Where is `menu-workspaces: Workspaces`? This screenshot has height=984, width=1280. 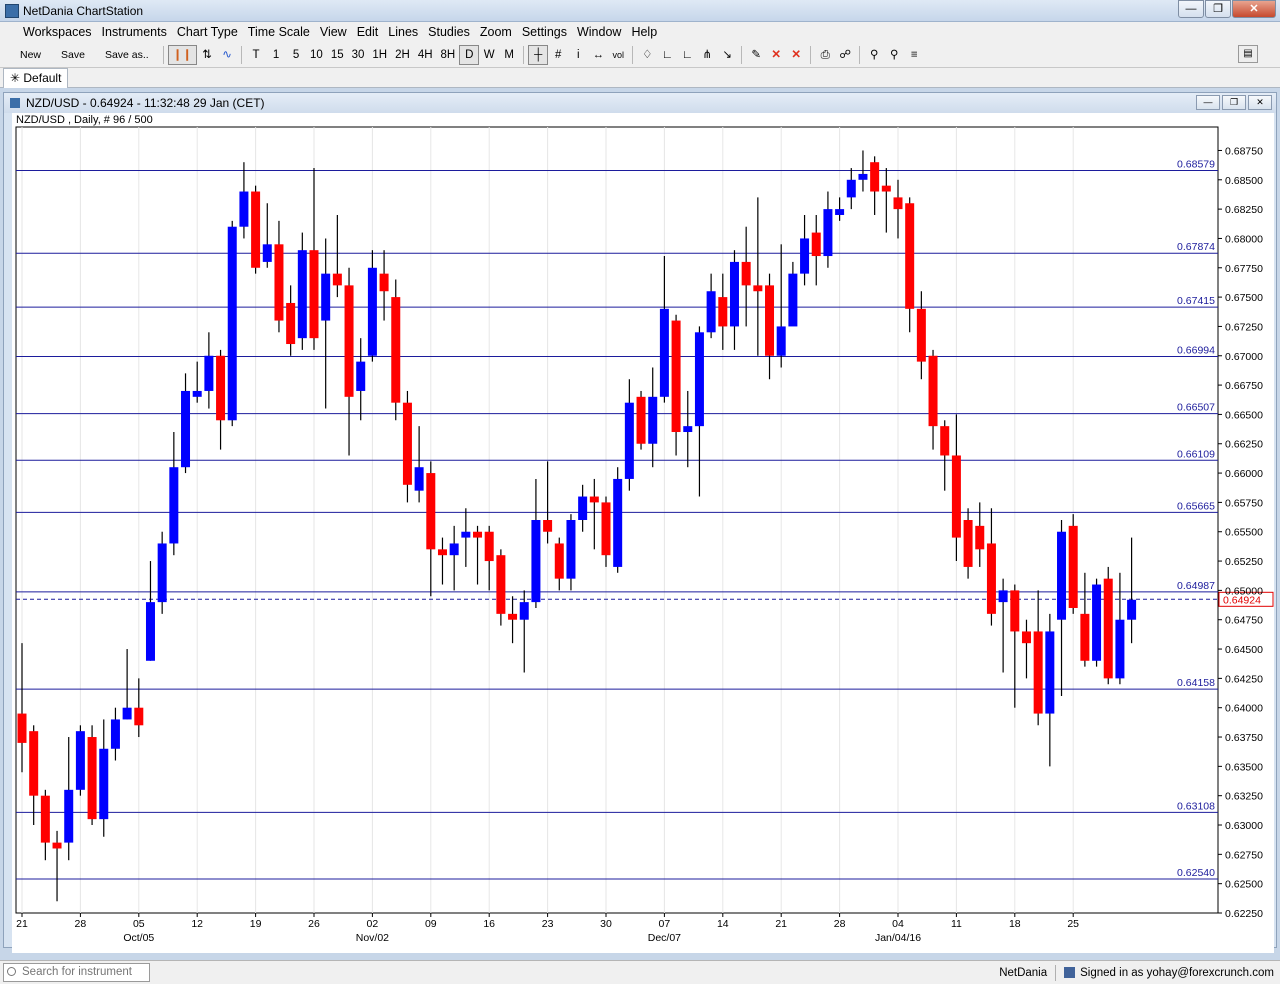
menu-workspaces: Workspaces is located at coordinates (57, 32).